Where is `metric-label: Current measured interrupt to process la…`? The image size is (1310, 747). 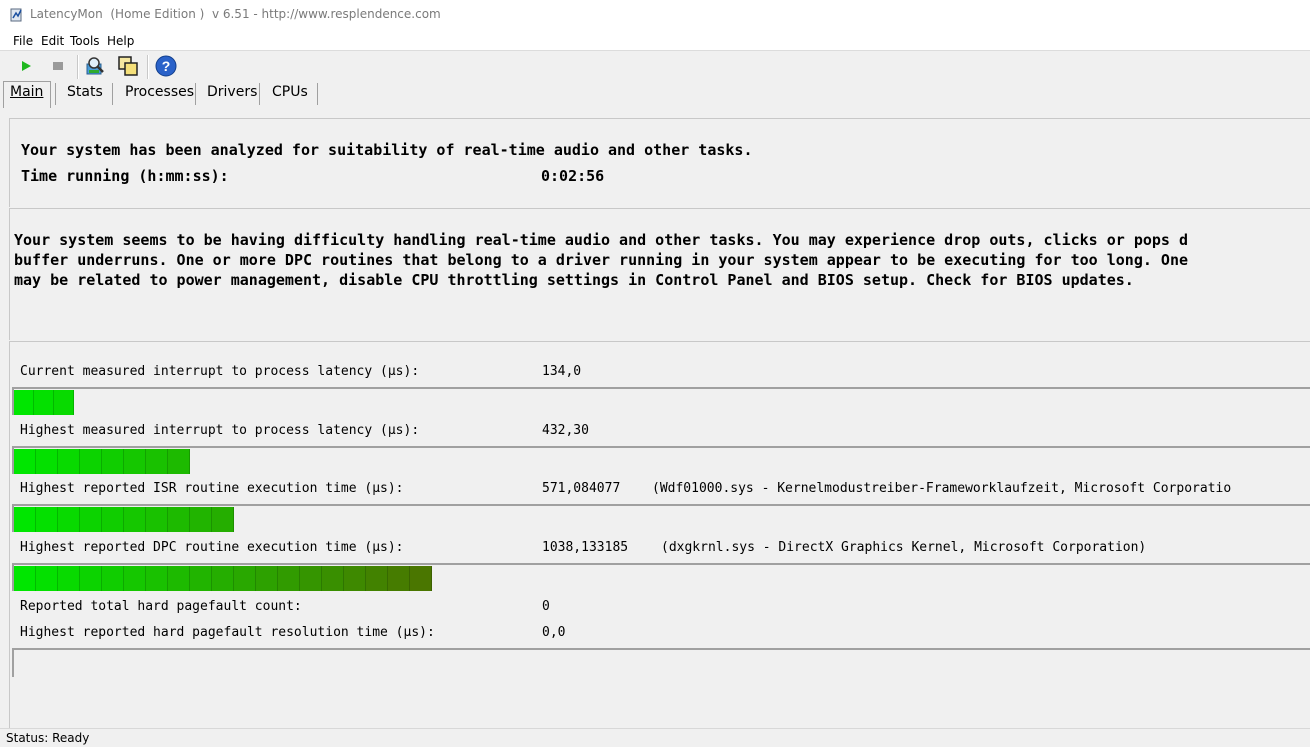 metric-label: Current measured interrupt to process la… is located at coordinates (220, 371).